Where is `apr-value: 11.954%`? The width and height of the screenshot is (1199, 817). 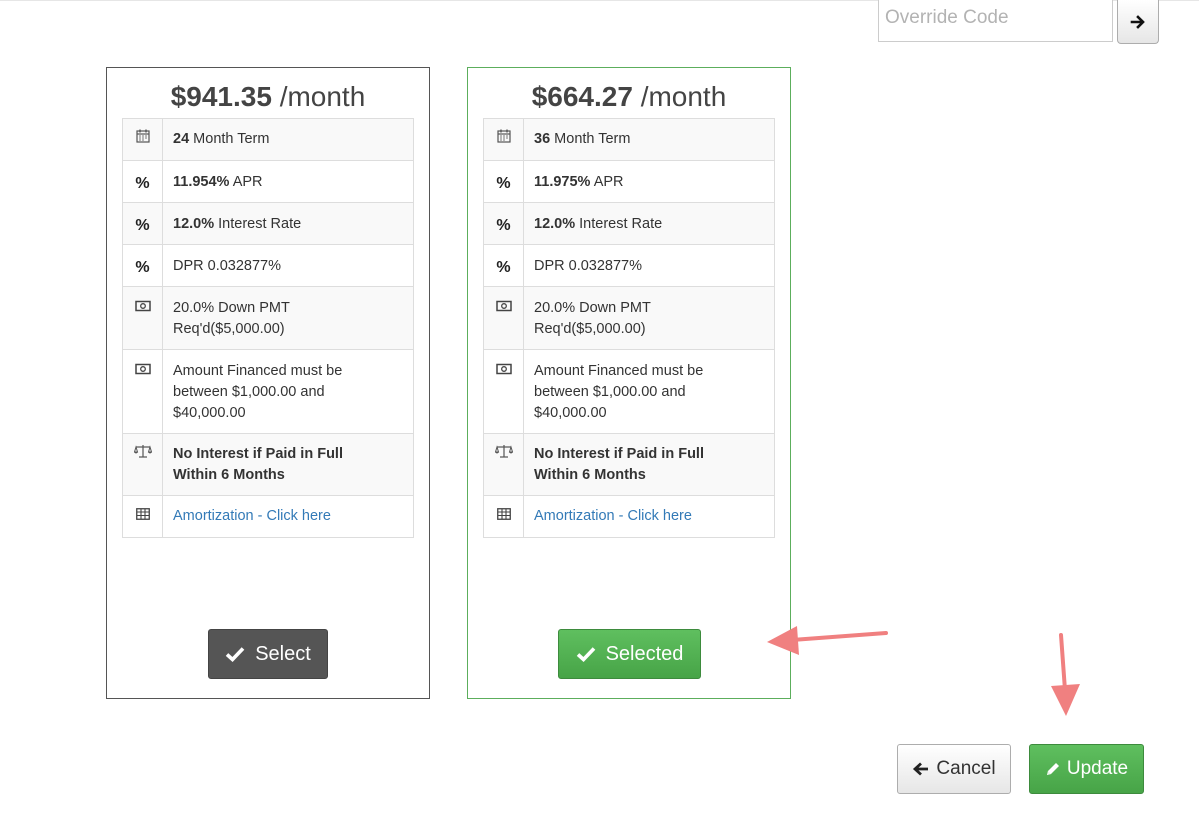 apr-value: 11.954% is located at coordinates (201, 182).